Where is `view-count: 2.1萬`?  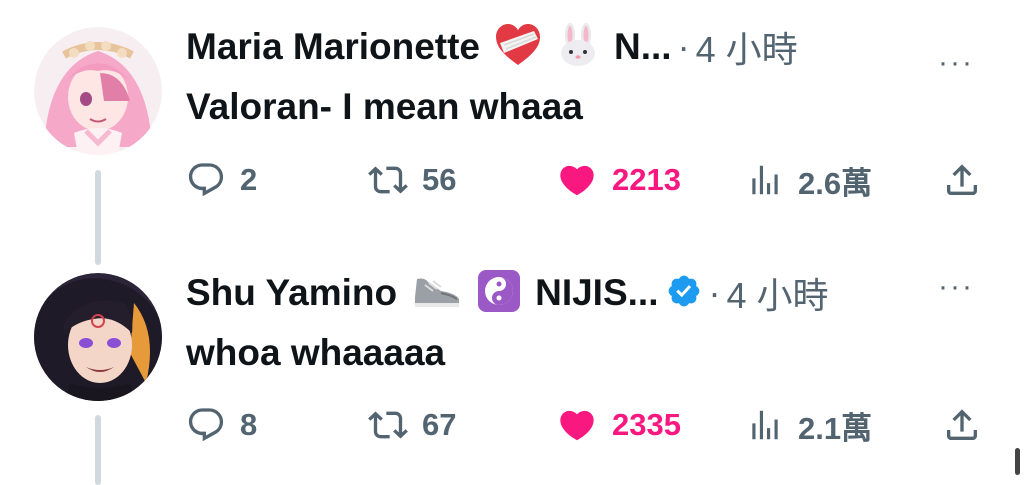
view-count: 2.1萬 is located at coordinates (835, 428).